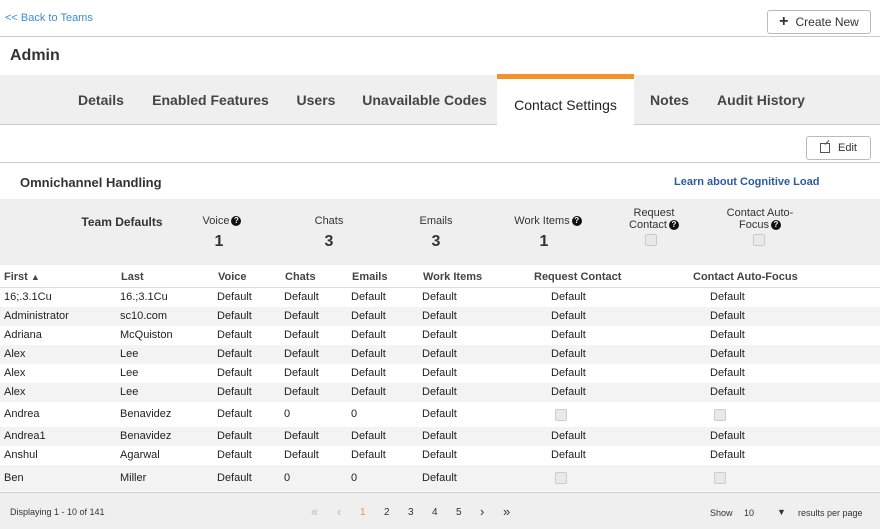  What do you see at coordinates (363, 512) in the screenshot?
I see `page-1: 1` at bounding box center [363, 512].